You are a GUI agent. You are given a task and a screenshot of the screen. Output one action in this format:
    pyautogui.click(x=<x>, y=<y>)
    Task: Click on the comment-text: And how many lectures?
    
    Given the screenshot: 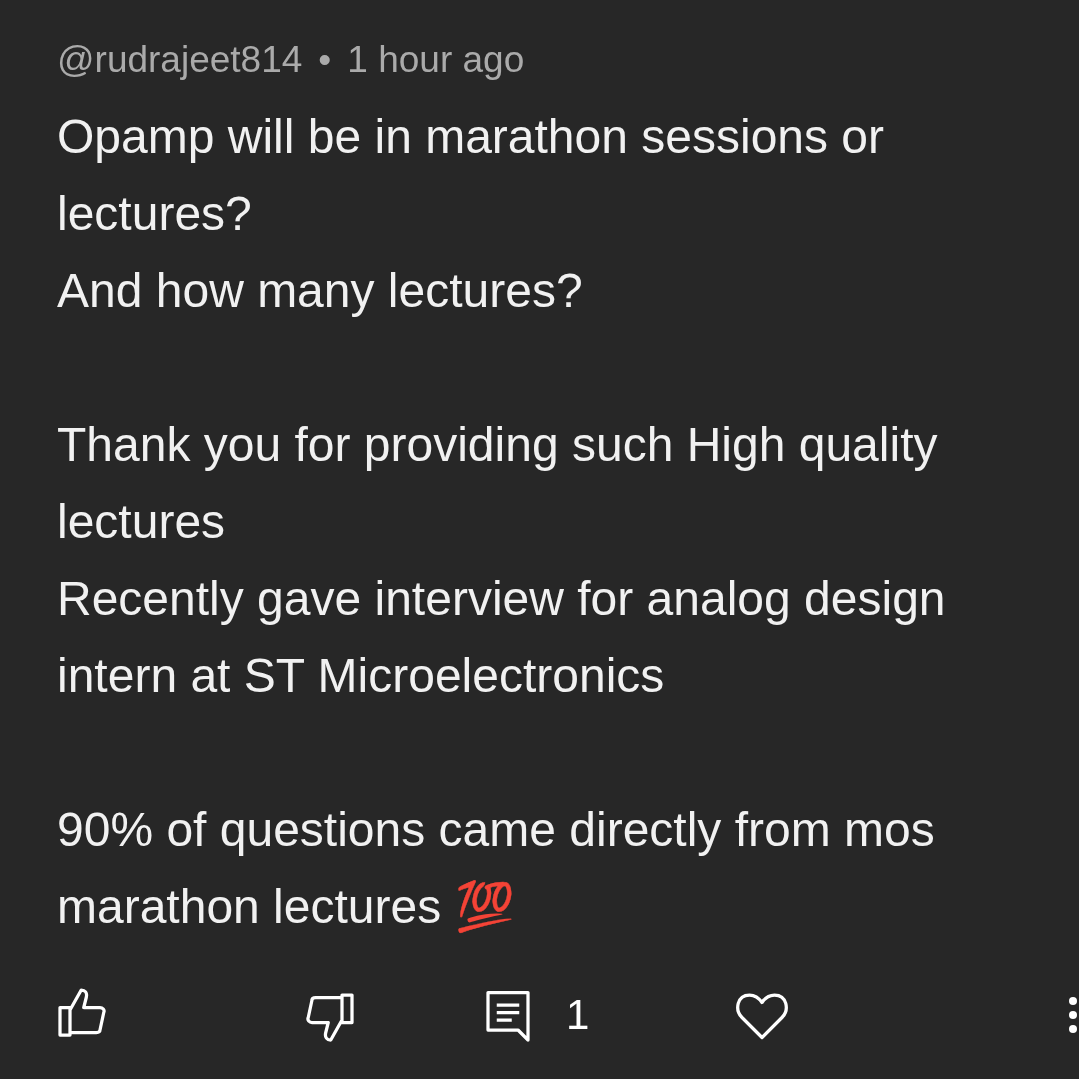 What is the action you would take?
    pyautogui.click(x=320, y=290)
    